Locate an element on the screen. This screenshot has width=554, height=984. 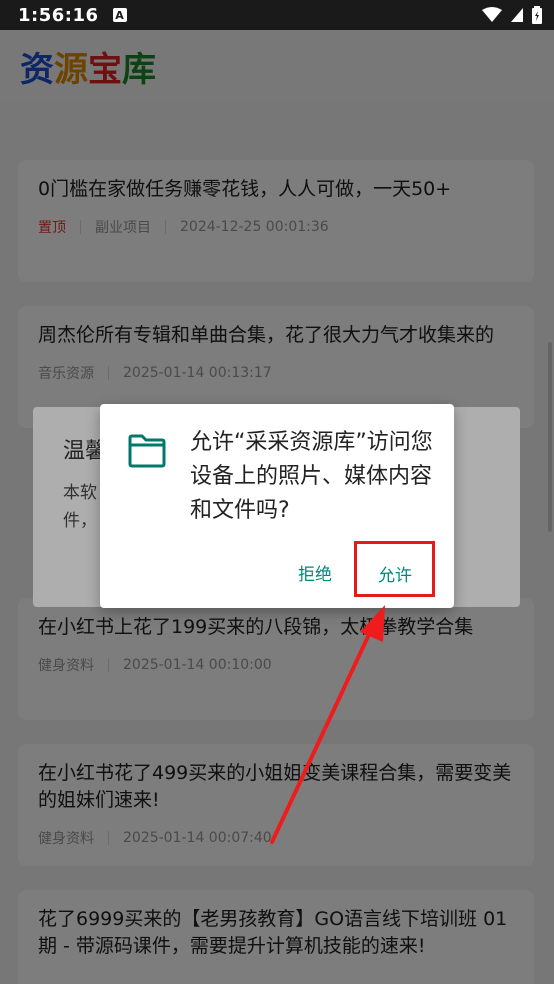
battery-icon is located at coordinates (537, 15).